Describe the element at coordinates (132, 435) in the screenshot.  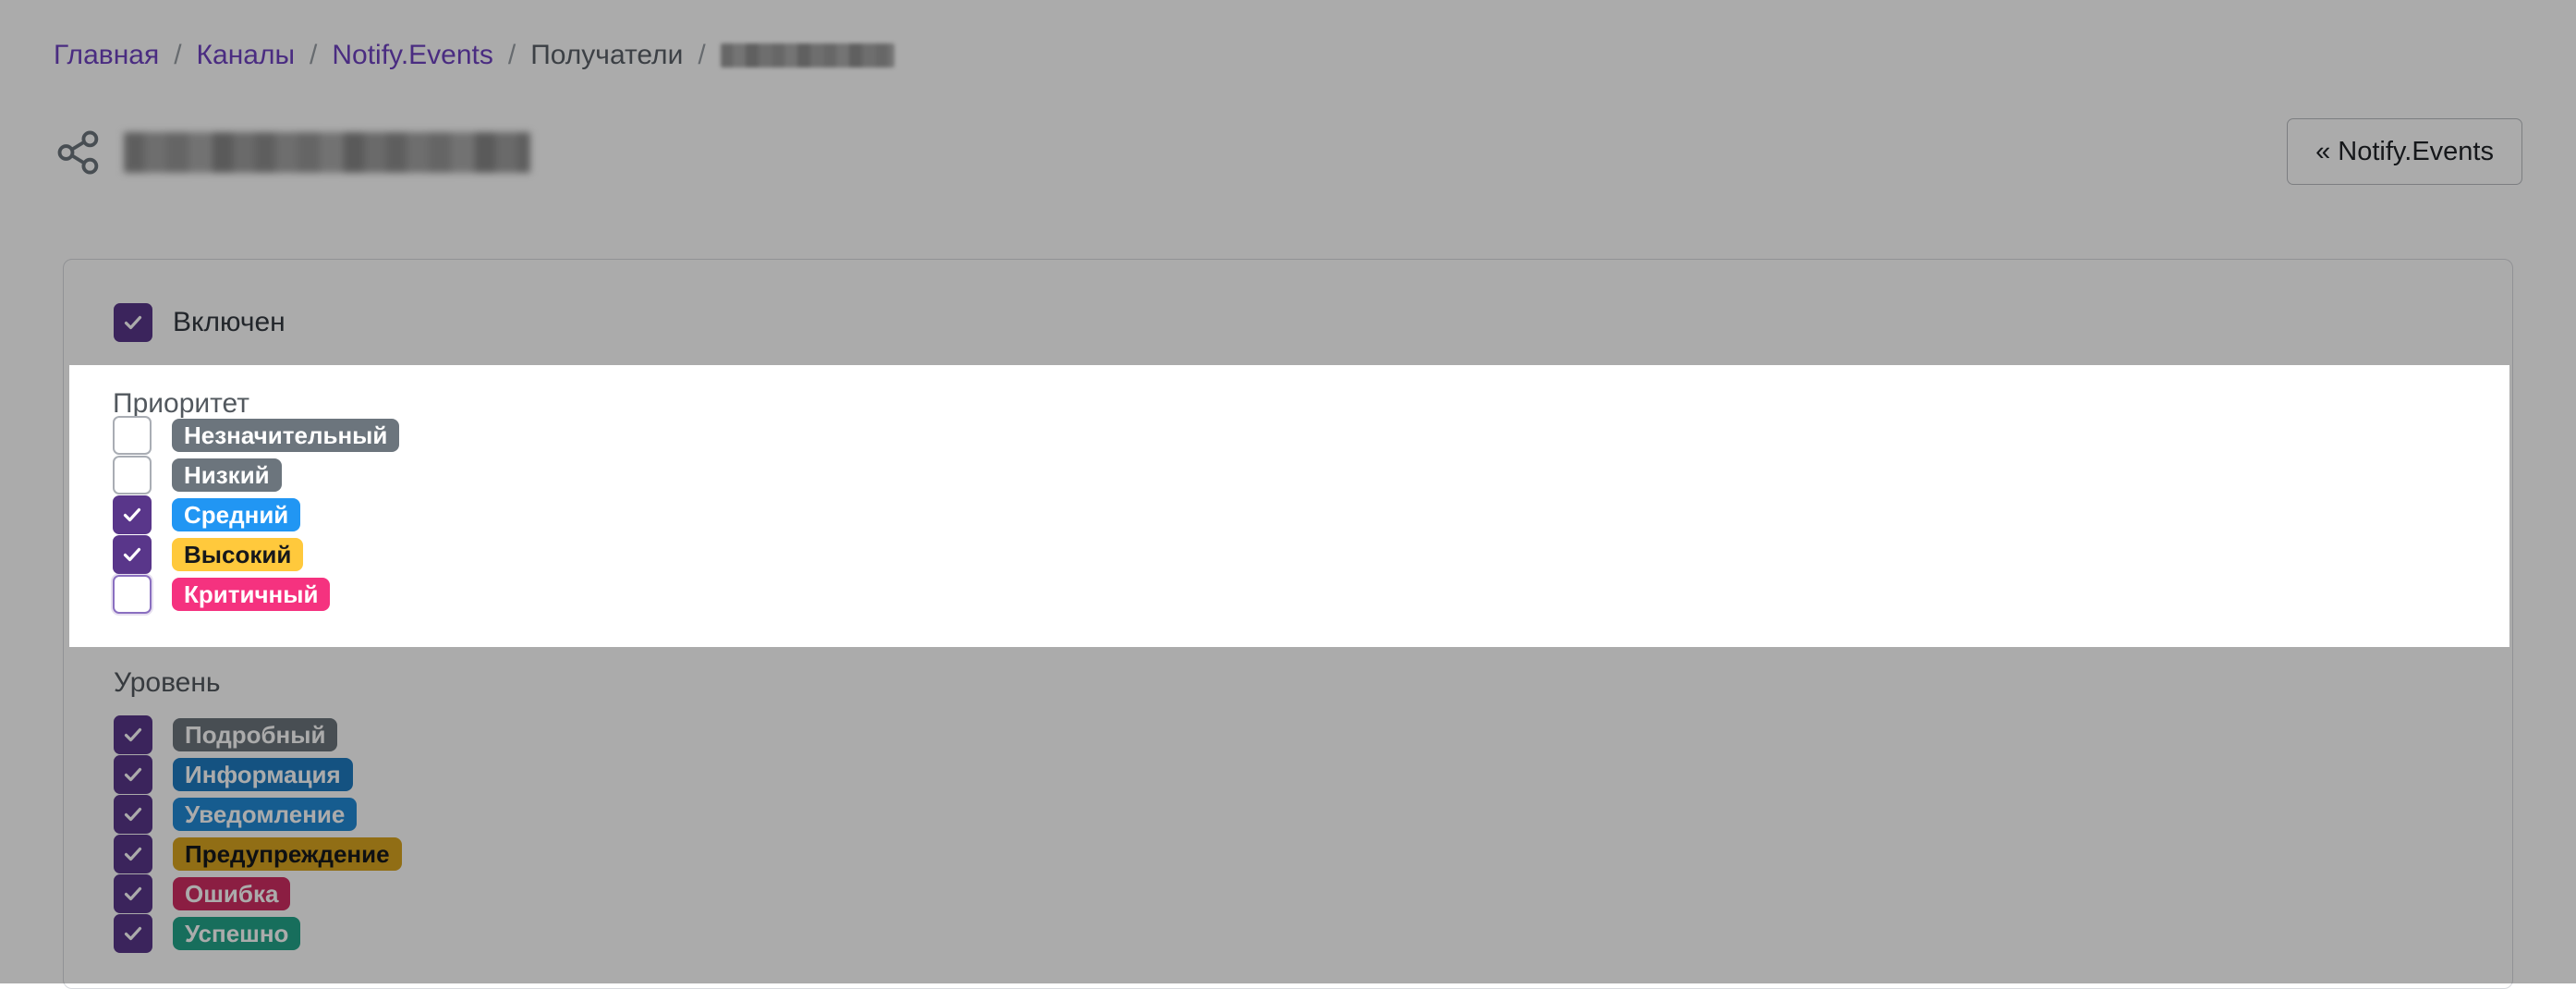
I see `priority-checkbox-insignificant` at that location.